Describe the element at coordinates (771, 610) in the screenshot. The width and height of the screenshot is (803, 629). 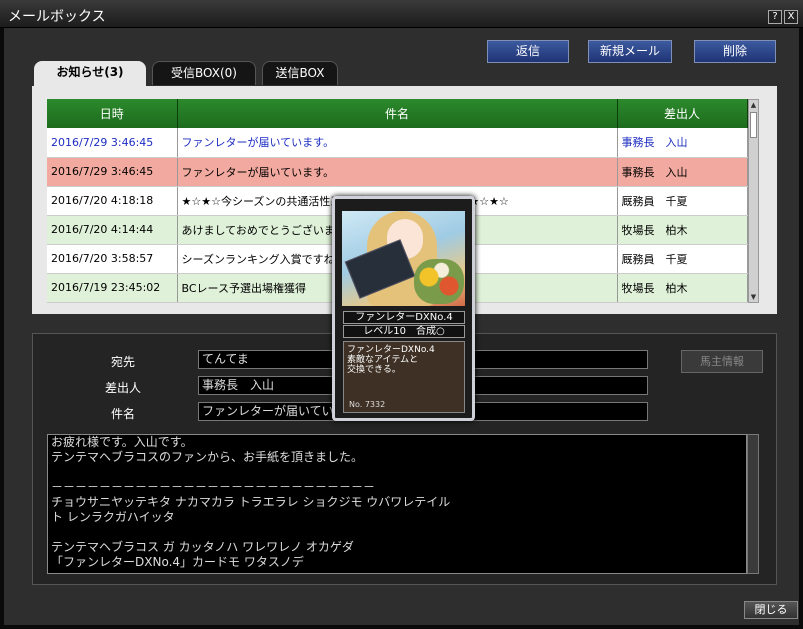
I see `close-button: 閉じる` at that location.